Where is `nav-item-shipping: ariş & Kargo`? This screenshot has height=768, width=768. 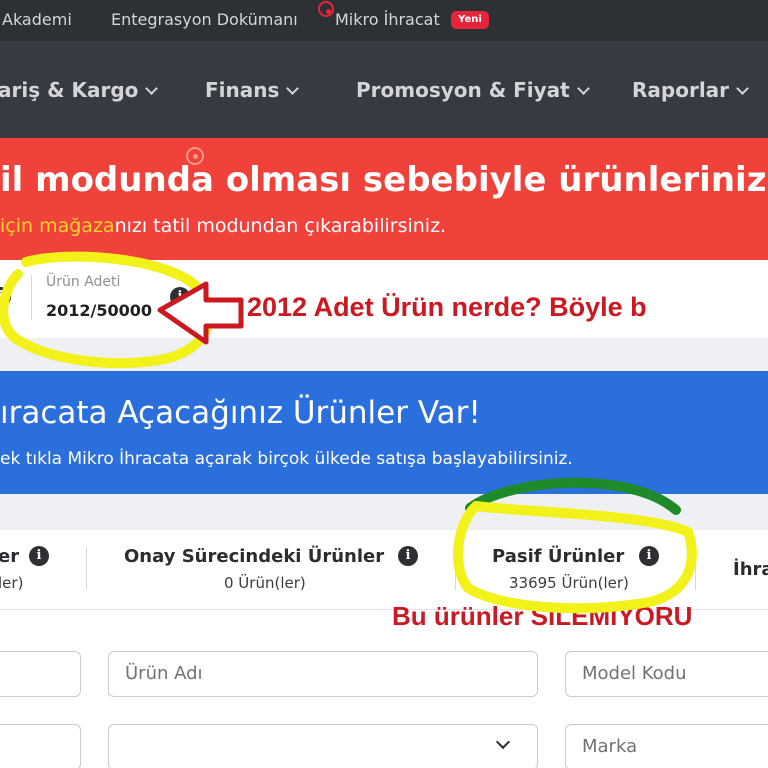
nav-item-shipping: ariş & Kargo is located at coordinates (79, 90).